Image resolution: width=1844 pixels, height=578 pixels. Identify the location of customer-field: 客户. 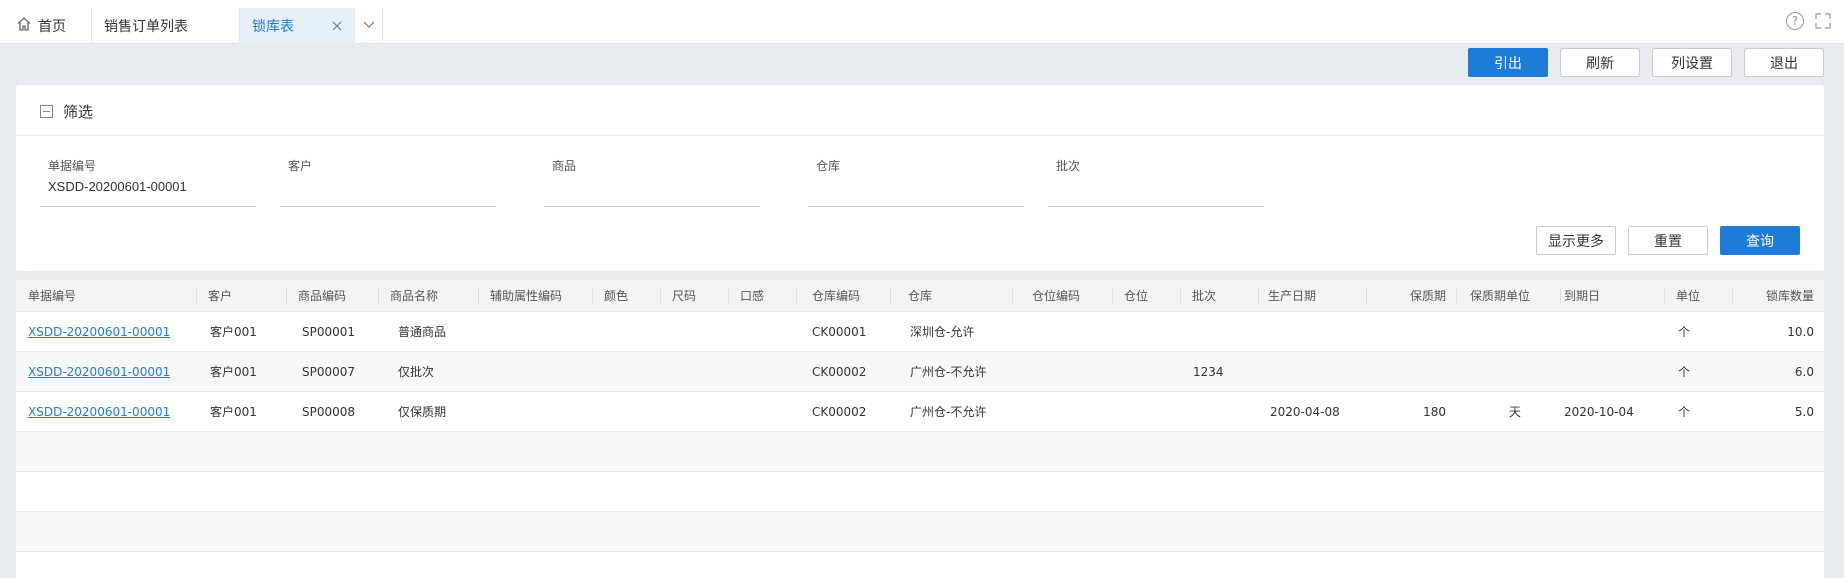
(388, 182).